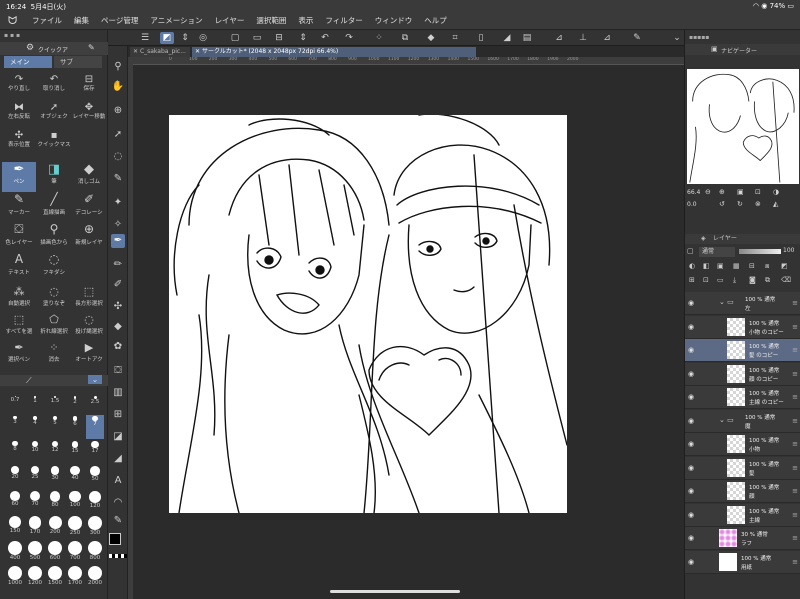 This screenshot has height=599, width=800. I want to click on brush-size-option: 8, so click(15, 452).